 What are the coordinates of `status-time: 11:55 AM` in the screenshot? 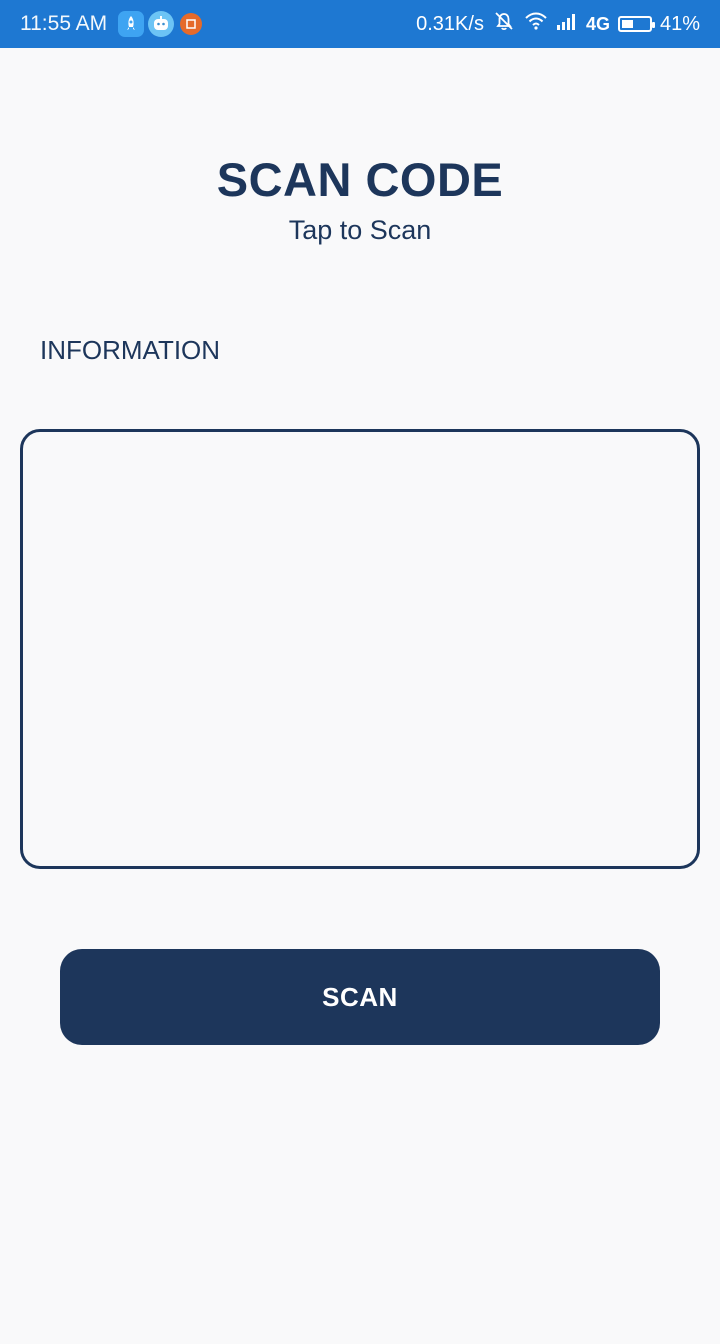 It's located at (64, 23).